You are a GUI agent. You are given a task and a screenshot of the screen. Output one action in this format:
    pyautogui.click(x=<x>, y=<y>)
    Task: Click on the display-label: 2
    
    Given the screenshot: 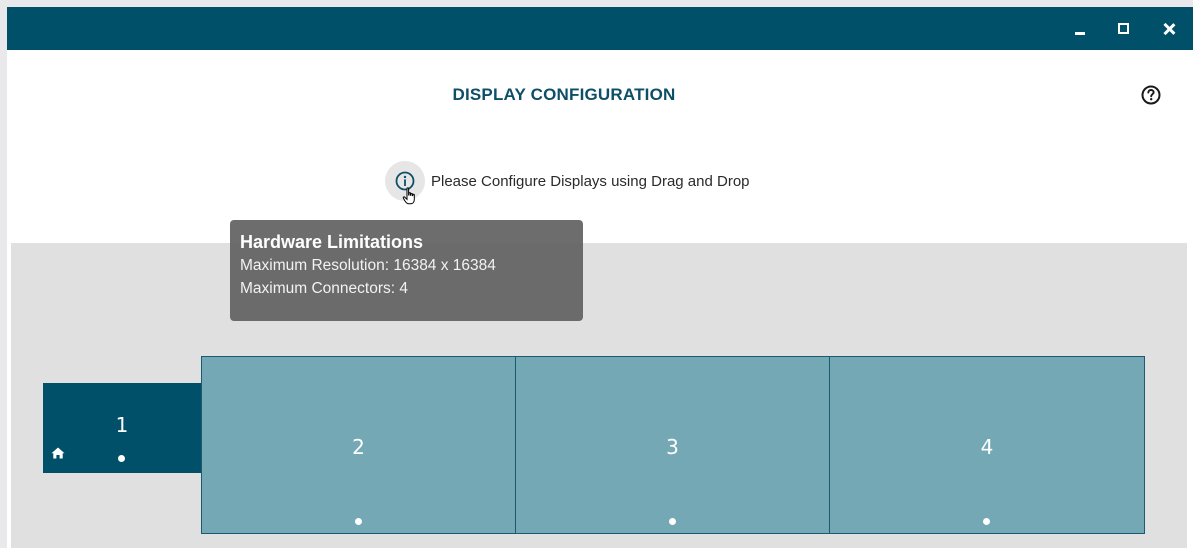 What is the action you would take?
    pyautogui.click(x=358, y=447)
    